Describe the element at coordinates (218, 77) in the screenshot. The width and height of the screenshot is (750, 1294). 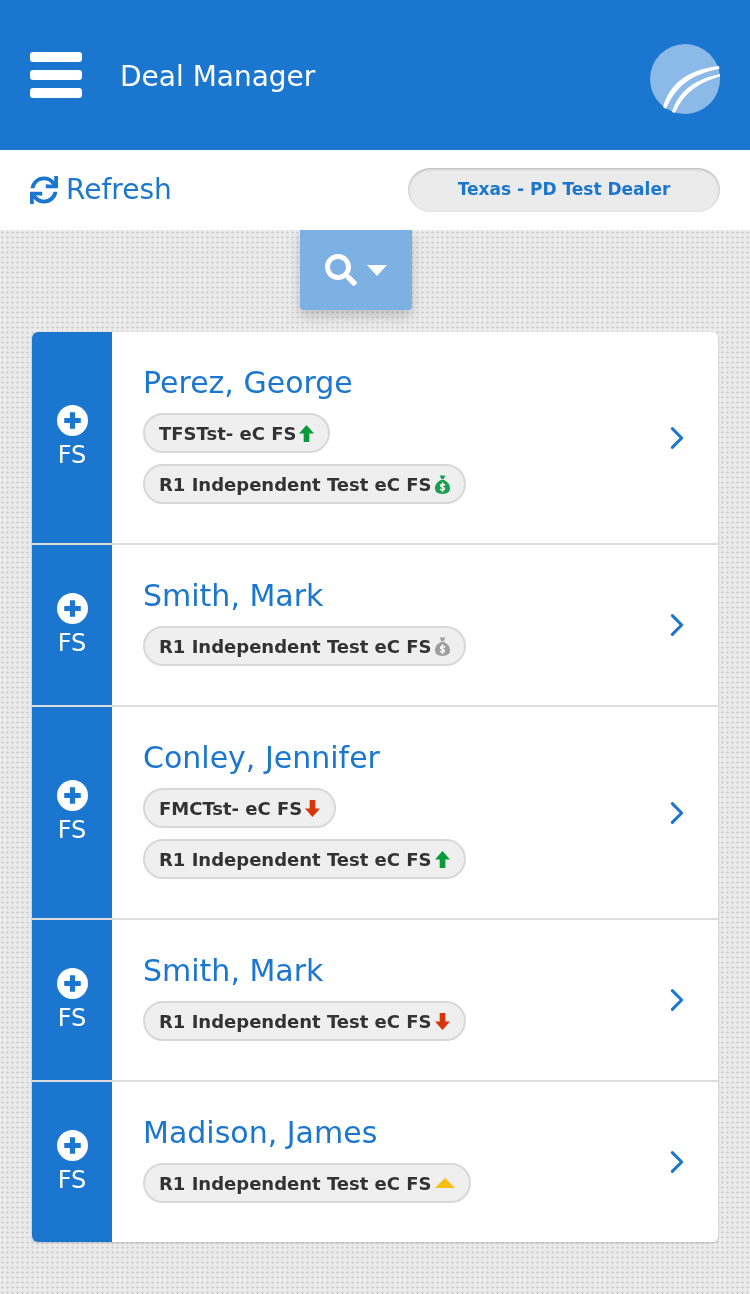
I see `app-title: Deal Manager` at that location.